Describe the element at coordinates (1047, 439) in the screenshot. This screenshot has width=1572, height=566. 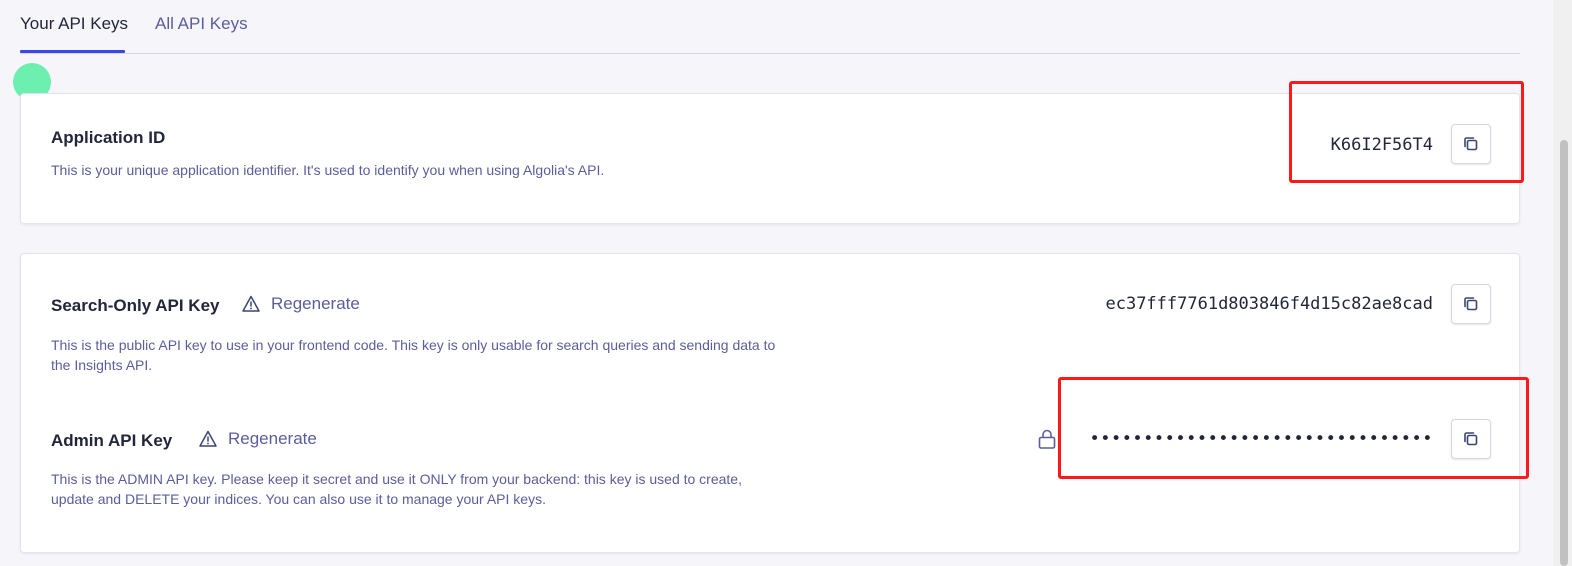
I see `lock-icon` at that location.